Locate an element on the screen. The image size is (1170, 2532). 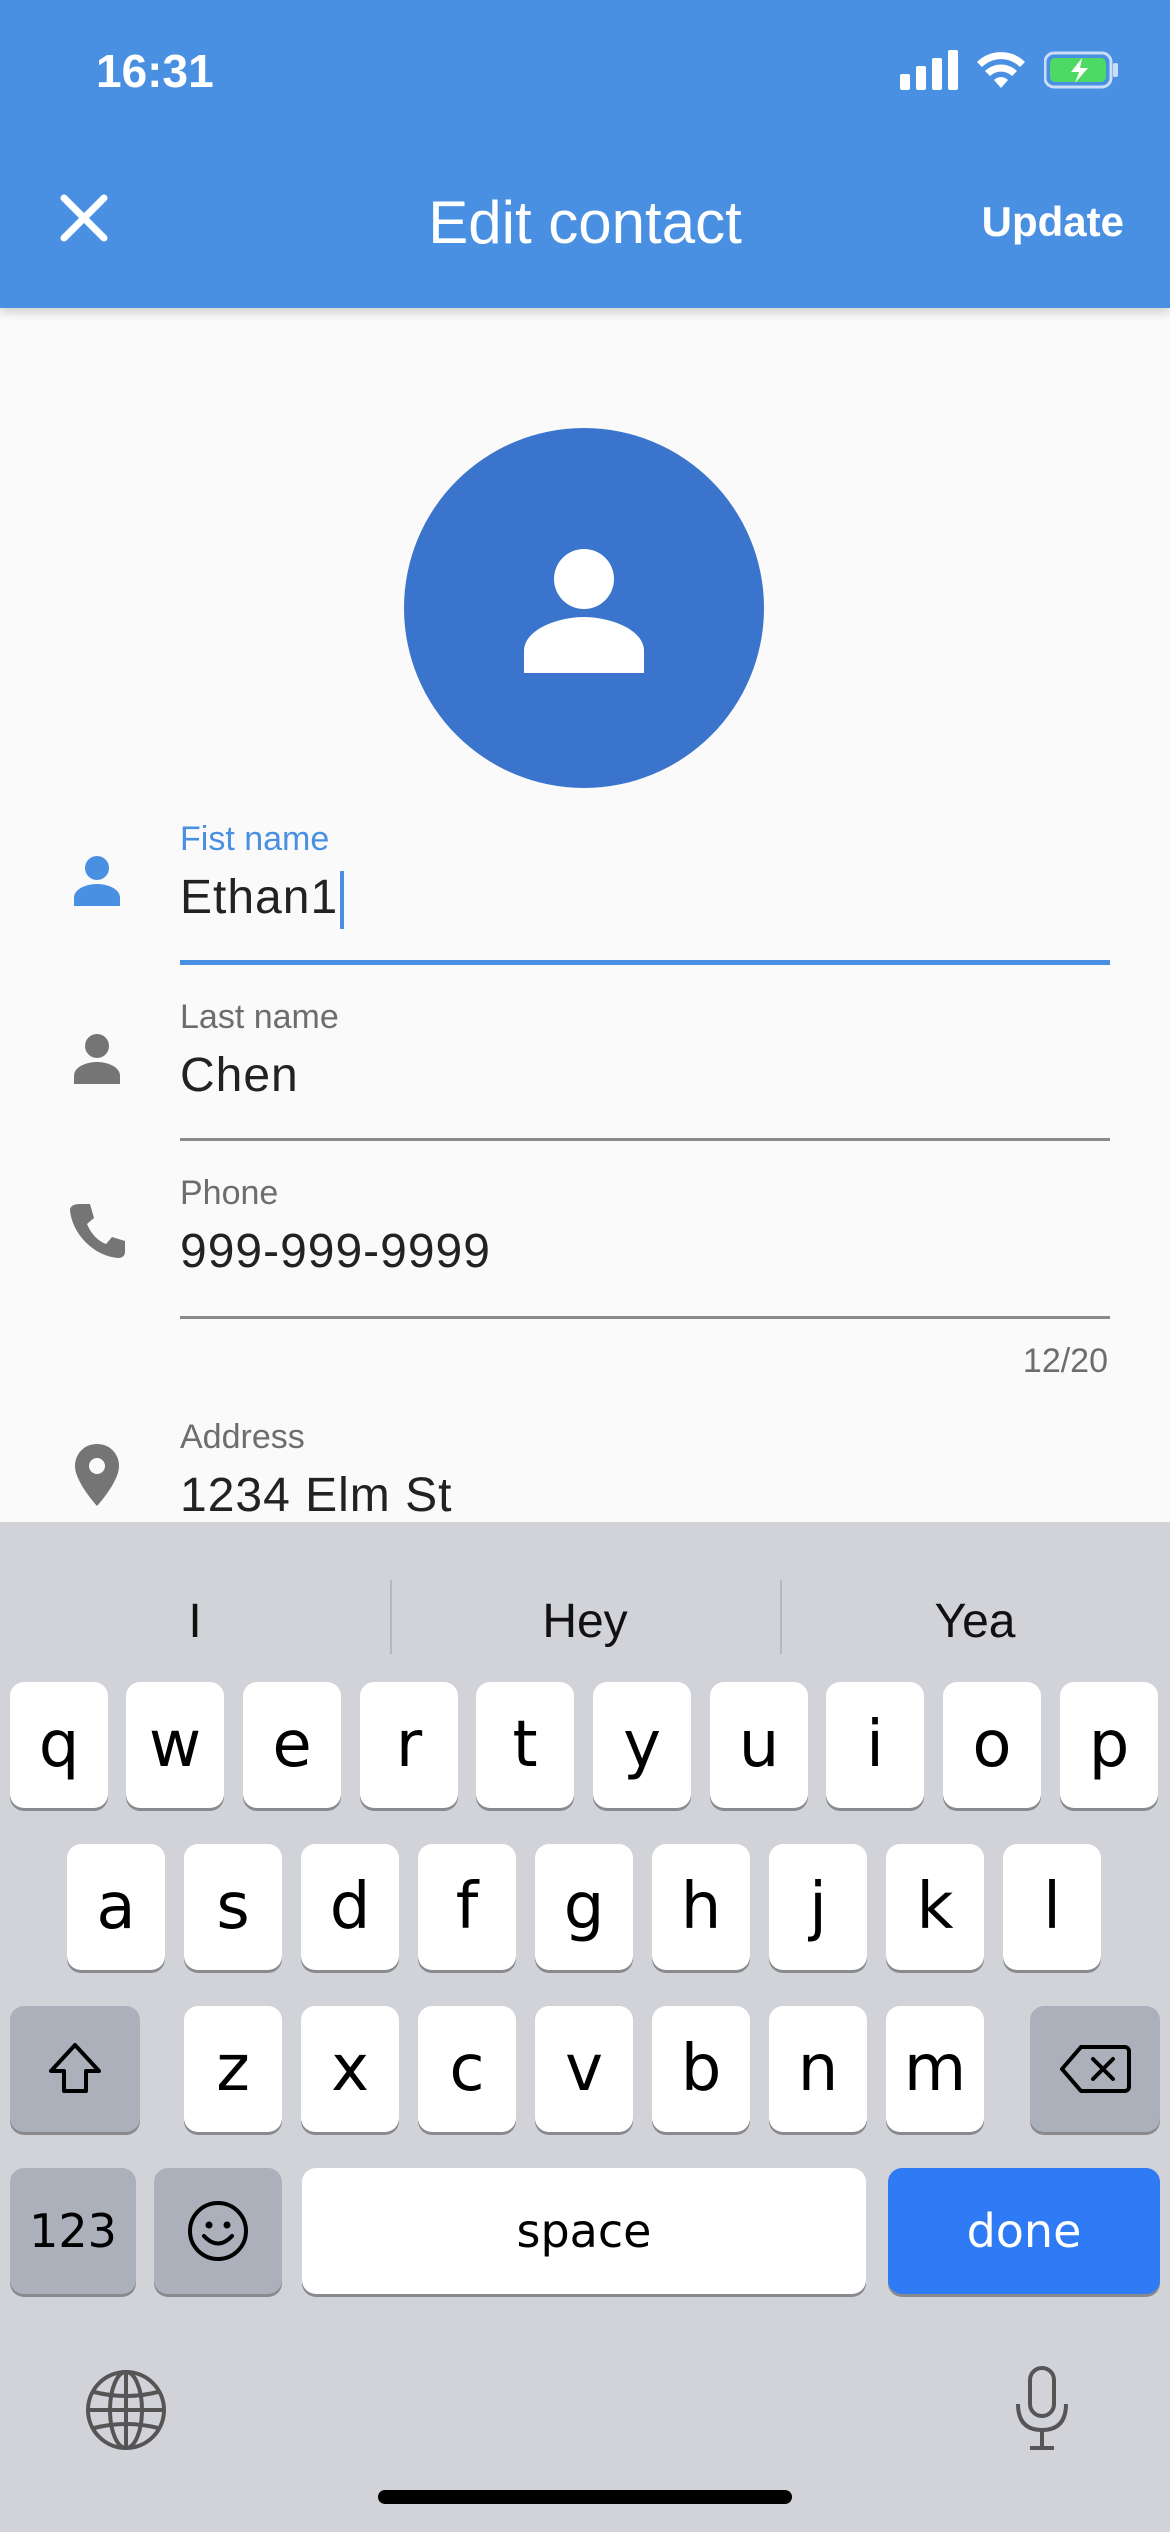
phone-field: Phone 999-999-9999 12/20 is located at coordinates (585, 1279).